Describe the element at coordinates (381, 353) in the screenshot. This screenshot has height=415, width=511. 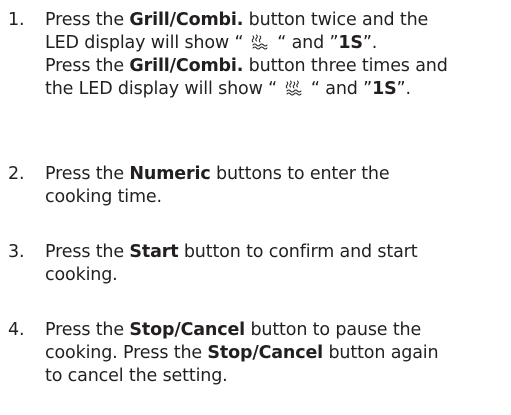
I see `text: button again` at that location.